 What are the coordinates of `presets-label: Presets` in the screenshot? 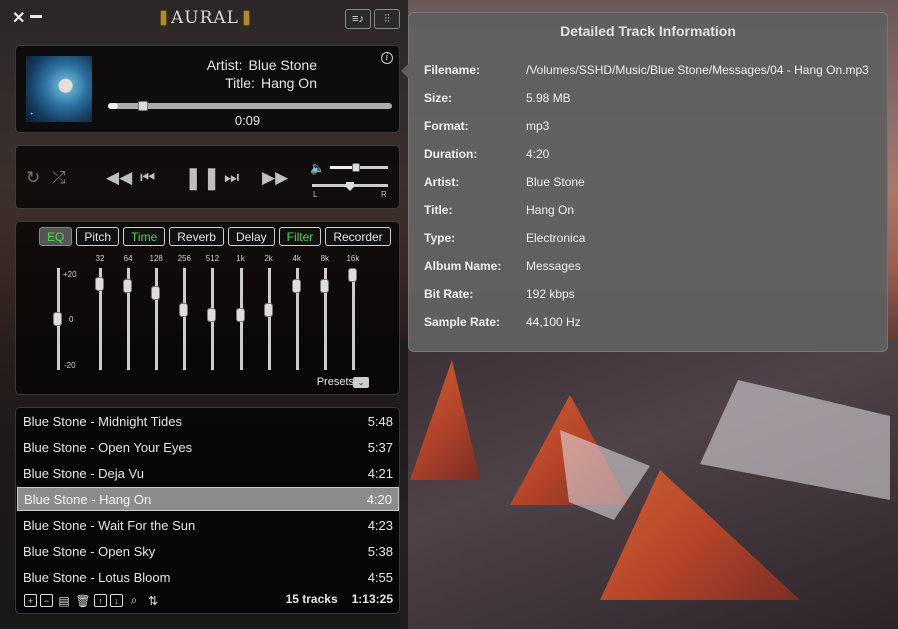 It's located at (335, 382).